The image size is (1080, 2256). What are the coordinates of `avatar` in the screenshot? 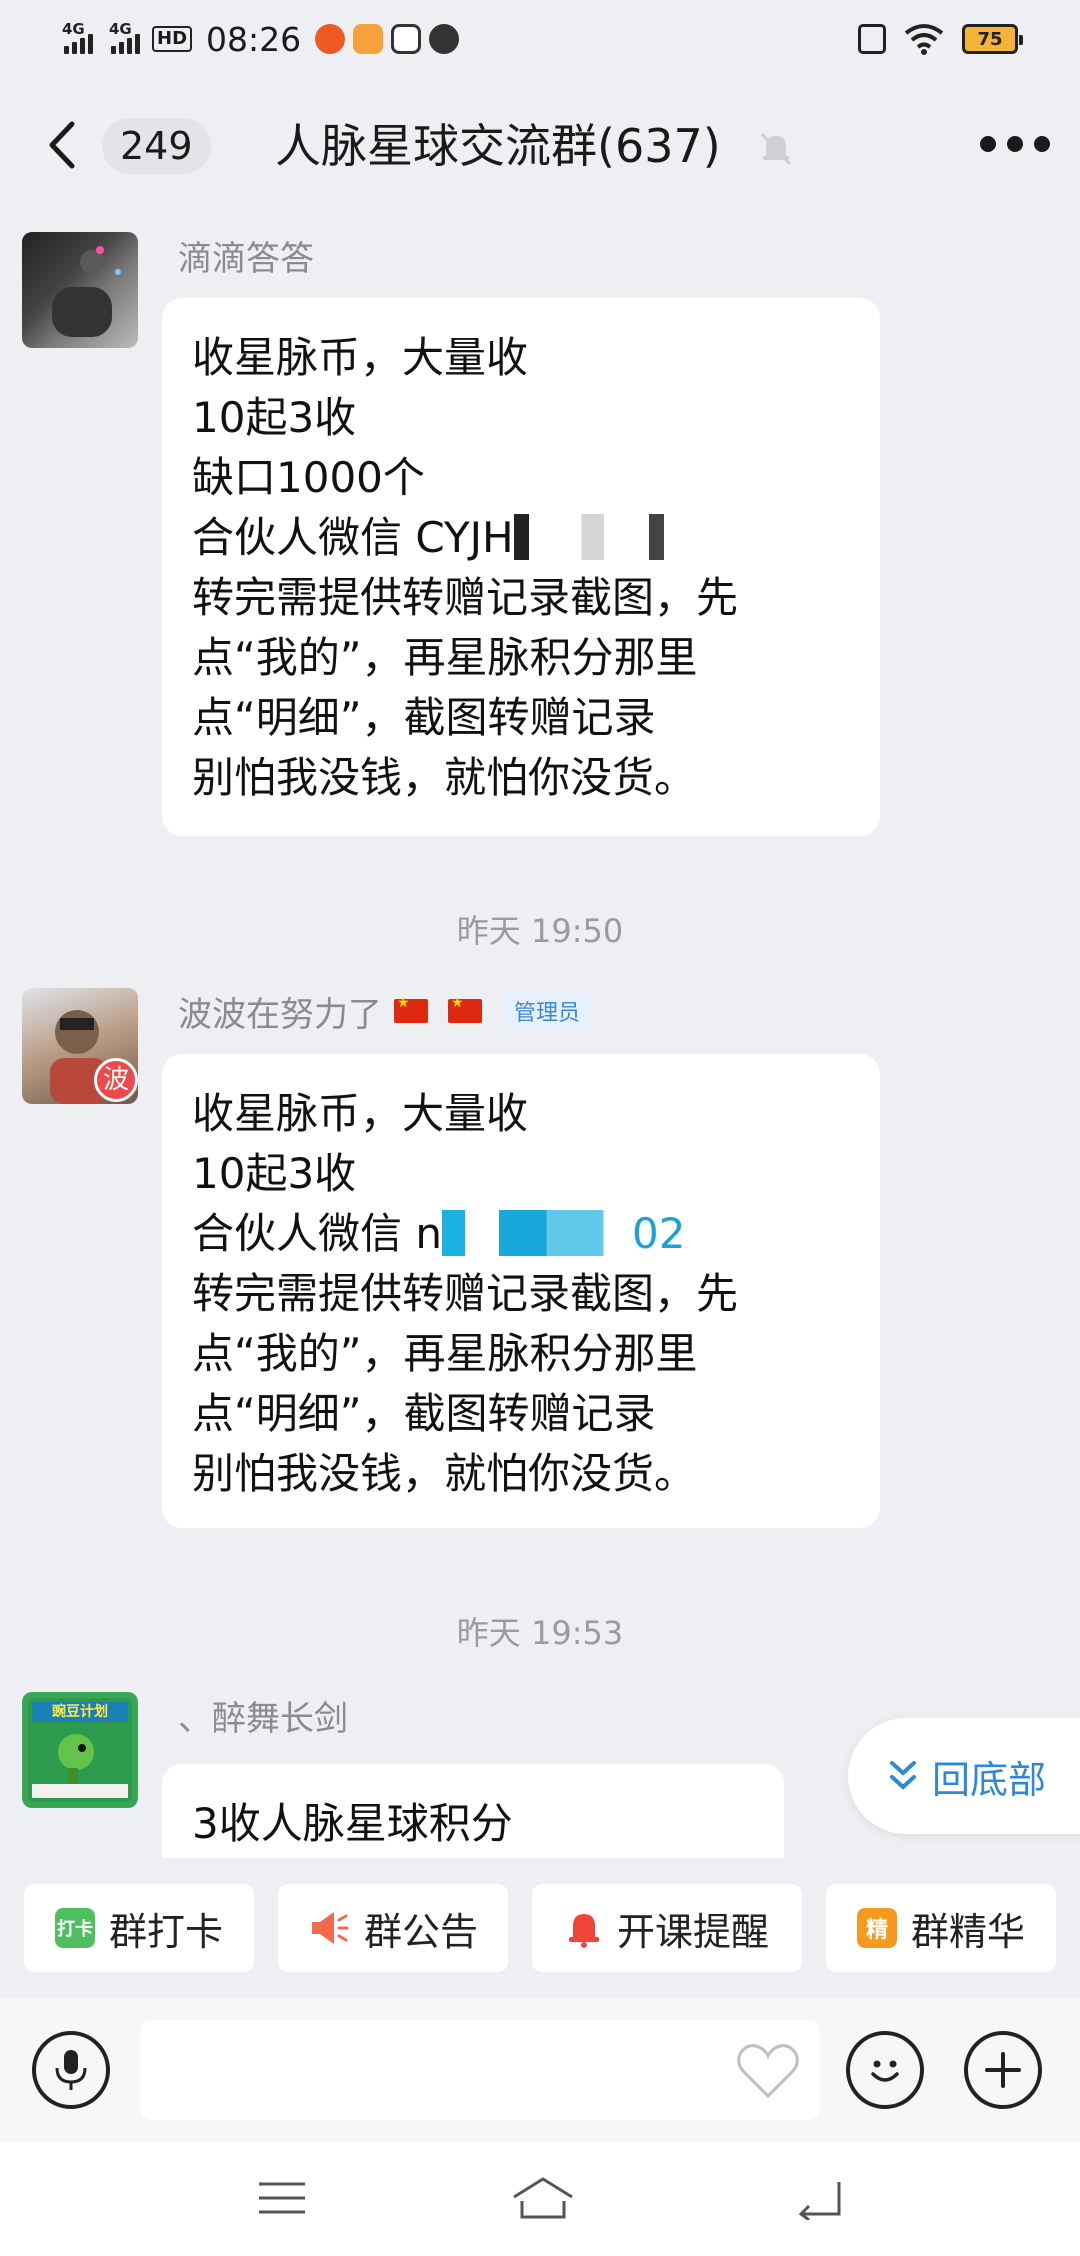 It's located at (80, 290).